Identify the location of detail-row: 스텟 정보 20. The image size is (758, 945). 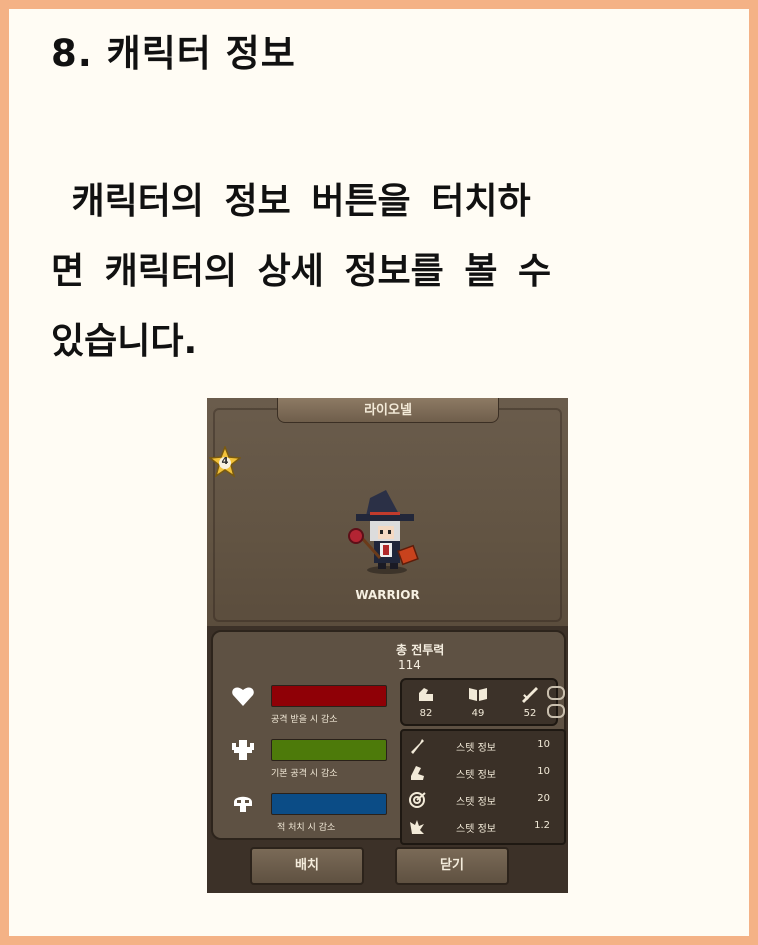
(483, 800).